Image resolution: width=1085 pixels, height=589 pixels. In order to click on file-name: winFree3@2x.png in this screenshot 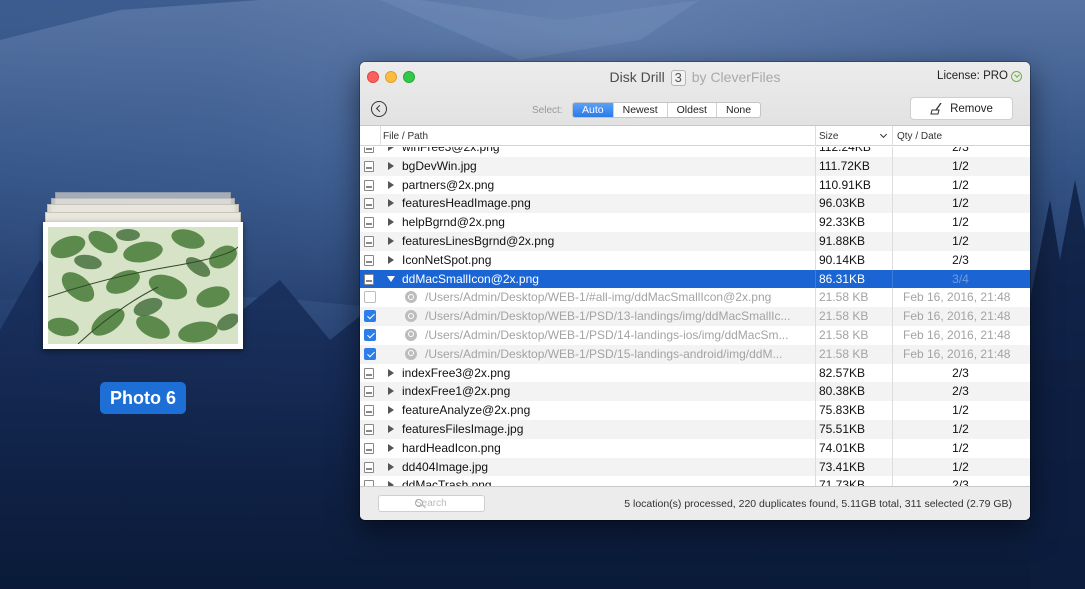, I will do `click(451, 150)`.